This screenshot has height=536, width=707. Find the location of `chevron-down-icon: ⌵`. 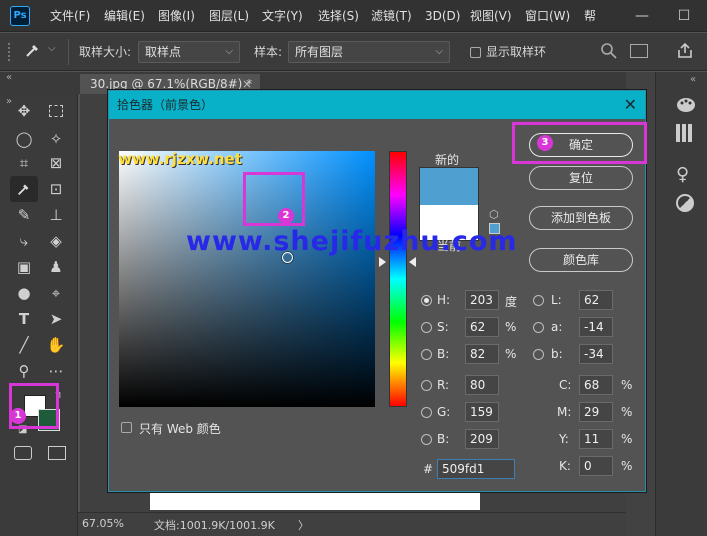

chevron-down-icon: ⌵ is located at coordinates (229, 51).